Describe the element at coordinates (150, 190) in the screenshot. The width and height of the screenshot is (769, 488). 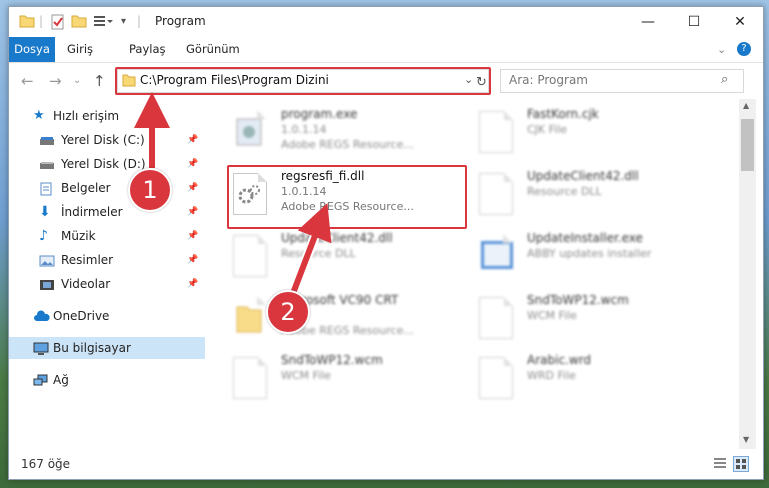
I see `step-1-badge: 1` at that location.